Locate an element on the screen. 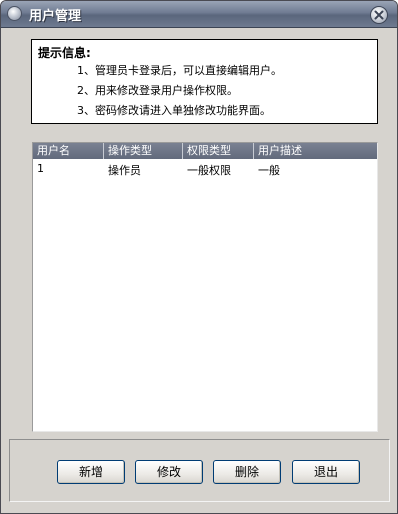  add-button: 新增 is located at coordinates (91, 472).